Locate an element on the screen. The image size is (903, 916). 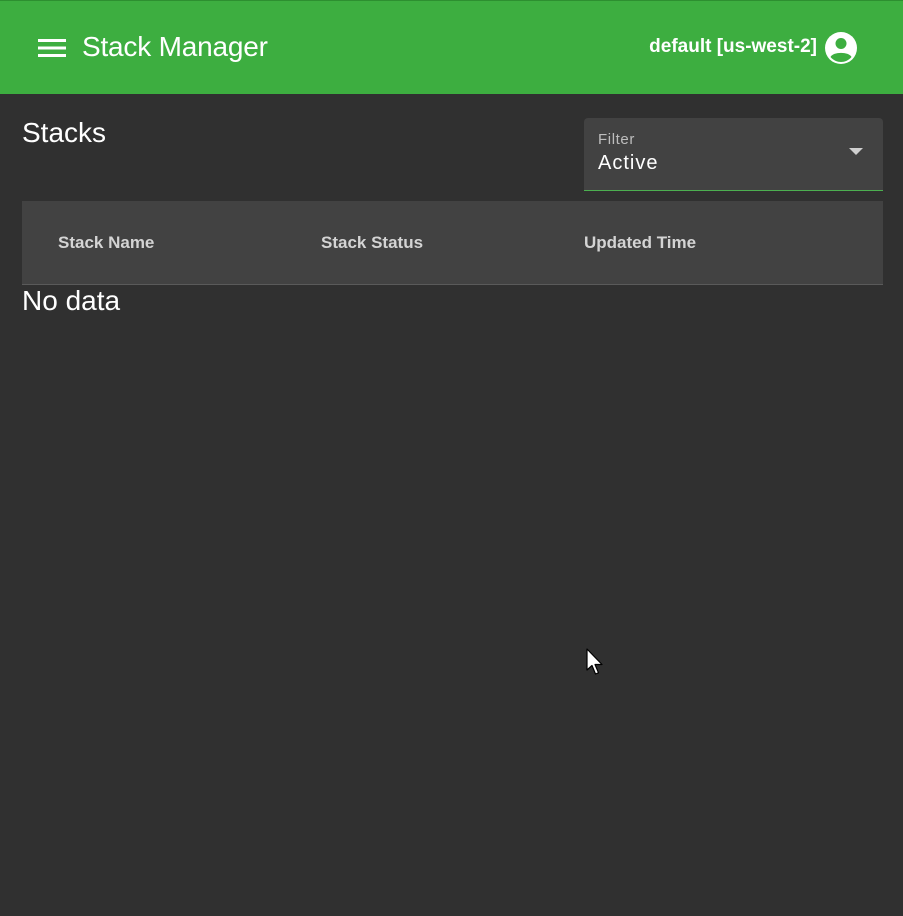
mouse-pointer-icon is located at coordinates (595, 664).